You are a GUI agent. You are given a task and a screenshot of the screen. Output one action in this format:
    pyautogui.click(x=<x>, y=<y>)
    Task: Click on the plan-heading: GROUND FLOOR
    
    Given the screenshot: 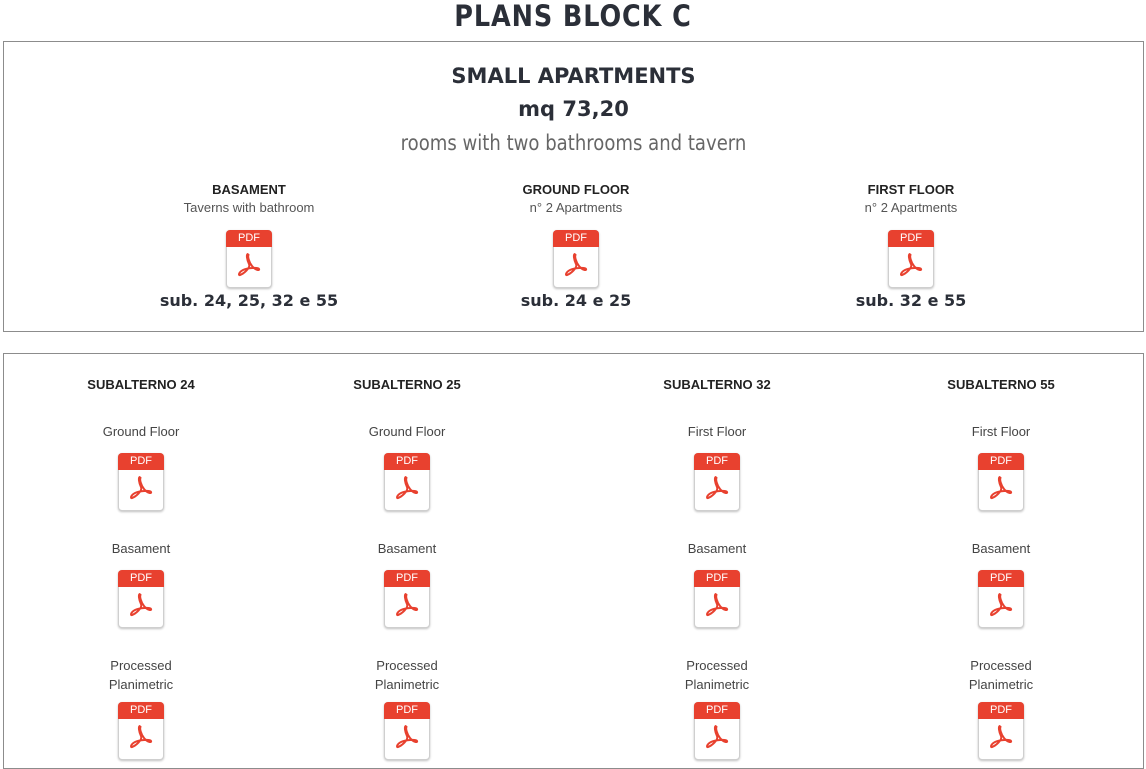 What is the action you would take?
    pyautogui.click(x=576, y=189)
    